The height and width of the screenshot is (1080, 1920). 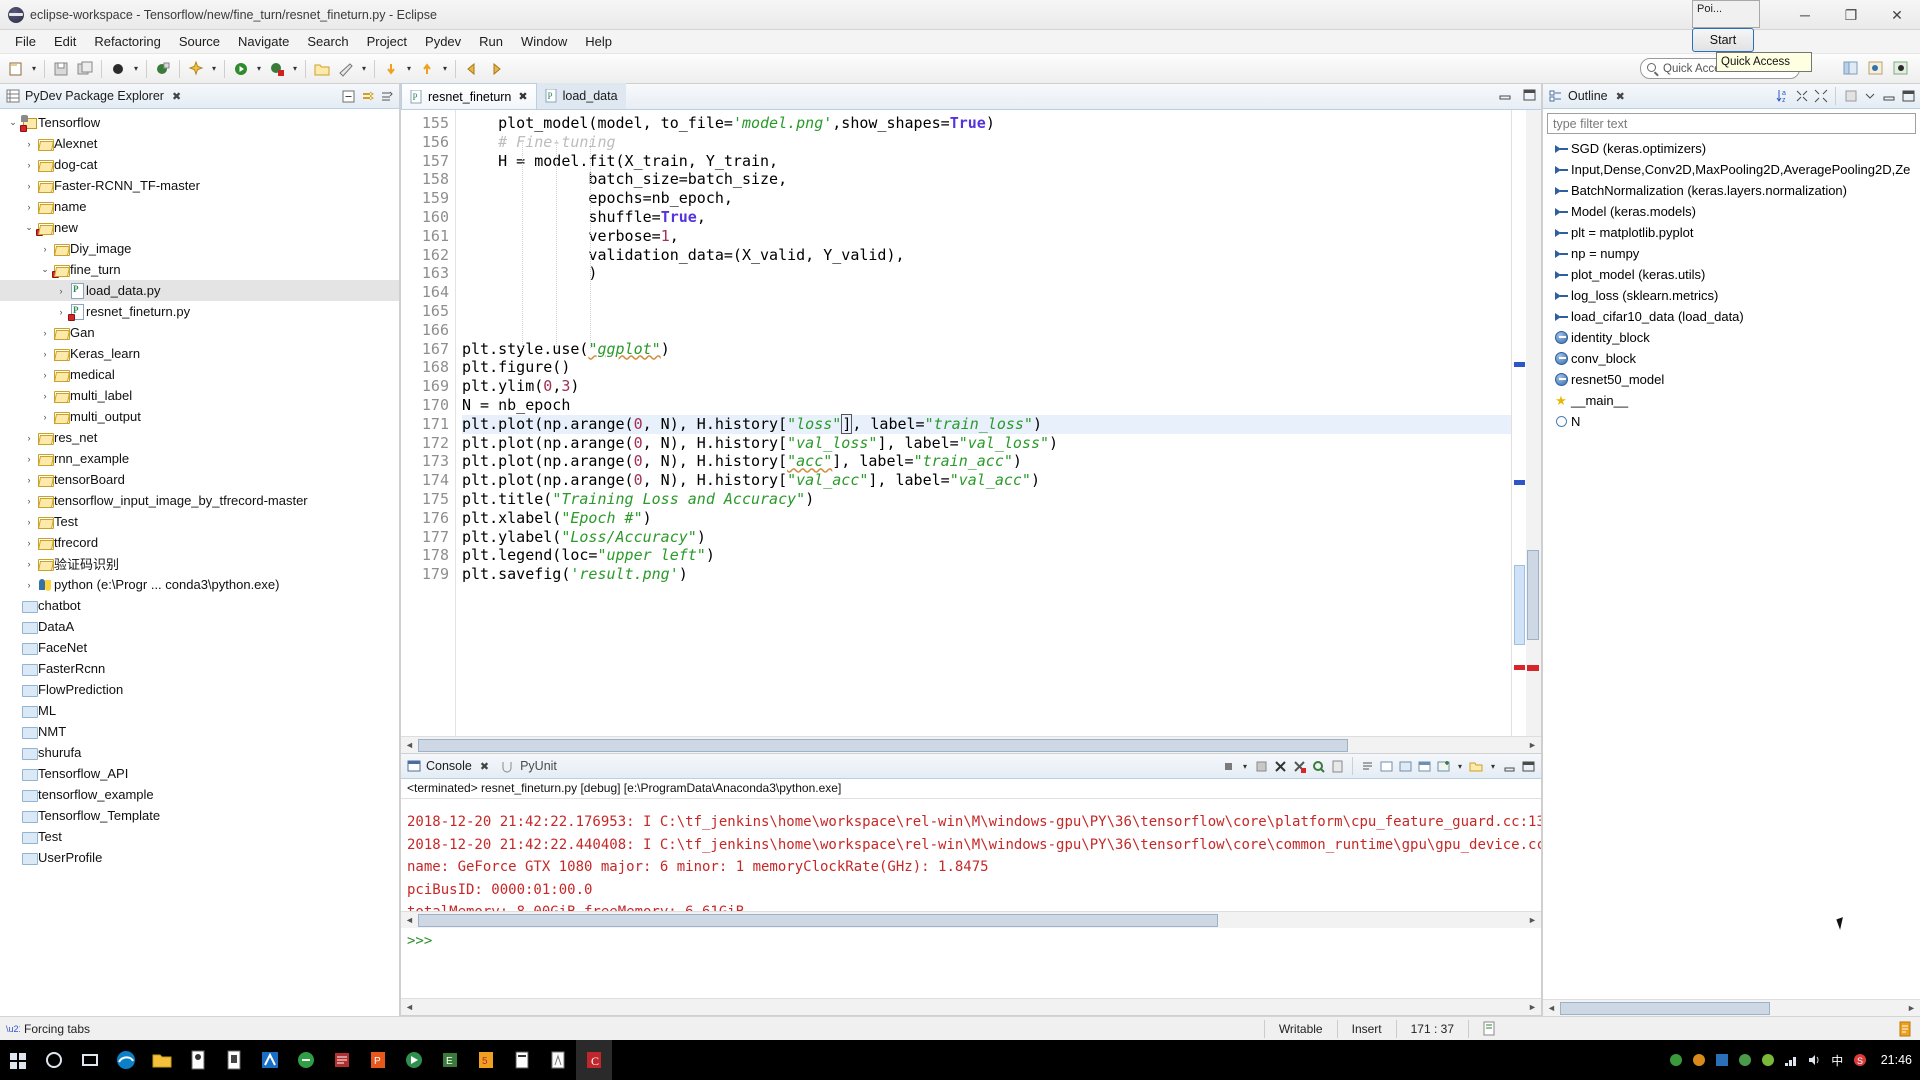 I want to click on code-line: verbose=1,, so click(x=986, y=236).